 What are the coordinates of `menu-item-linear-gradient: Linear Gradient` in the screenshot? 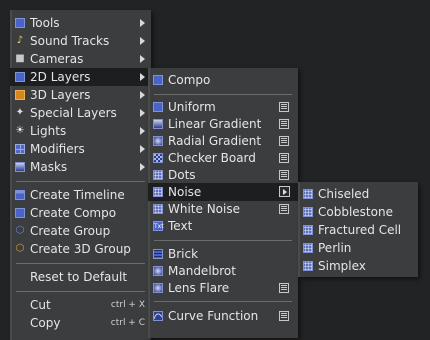 It's located at (223, 124).